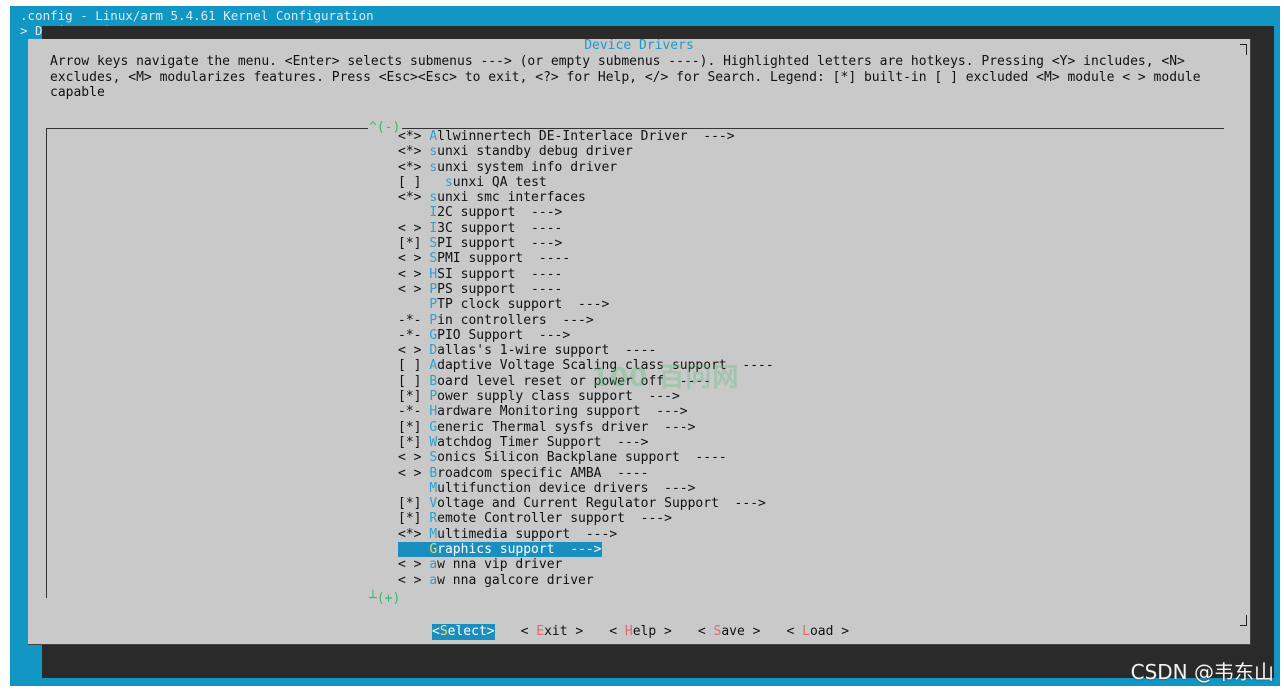 The image size is (1284, 694). What do you see at coordinates (433, 412) in the screenshot?
I see `menu-item-hotkey: H` at bounding box center [433, 412].